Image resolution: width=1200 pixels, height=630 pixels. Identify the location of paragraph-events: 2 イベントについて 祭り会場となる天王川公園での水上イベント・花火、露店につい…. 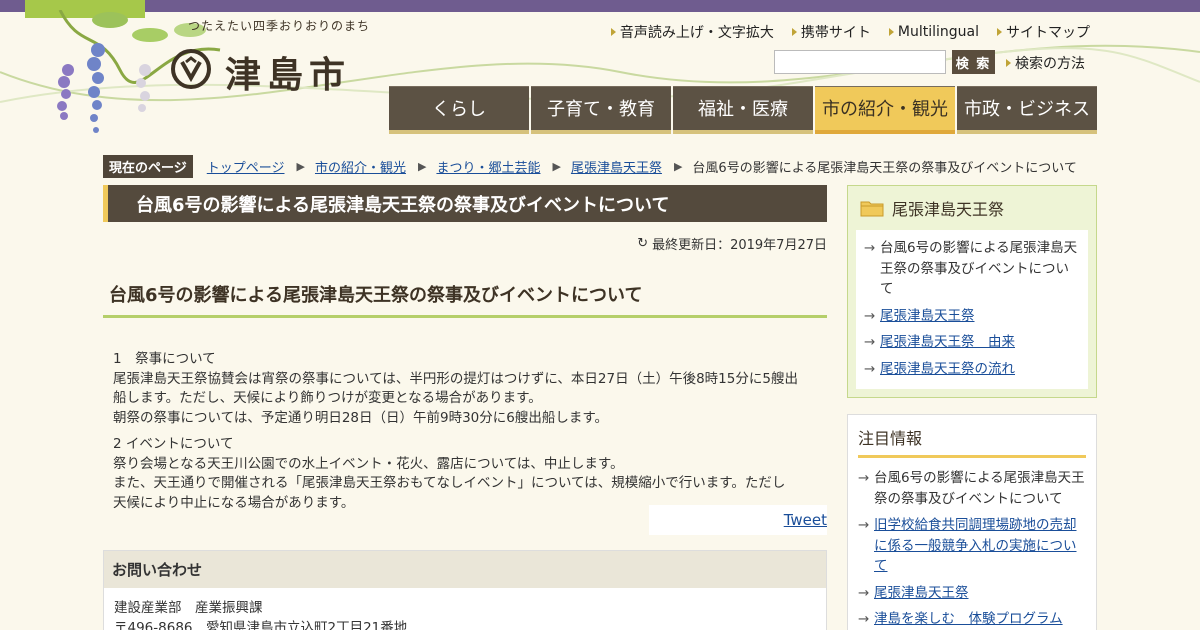
(449, 473).